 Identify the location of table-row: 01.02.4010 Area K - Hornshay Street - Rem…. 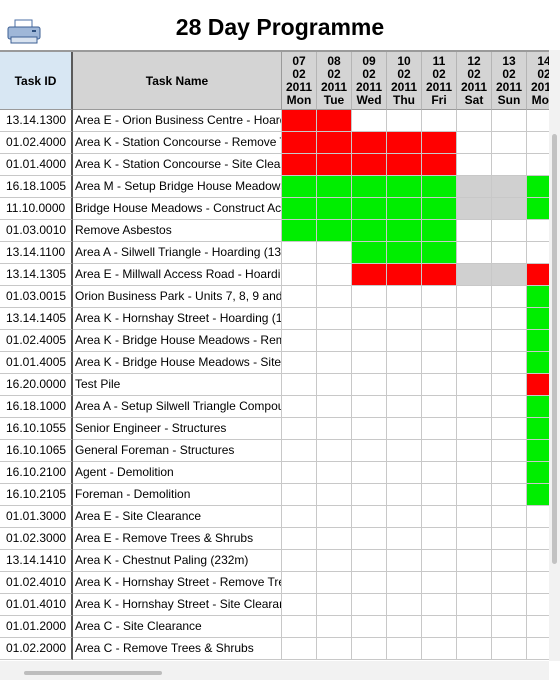
(274, 583).